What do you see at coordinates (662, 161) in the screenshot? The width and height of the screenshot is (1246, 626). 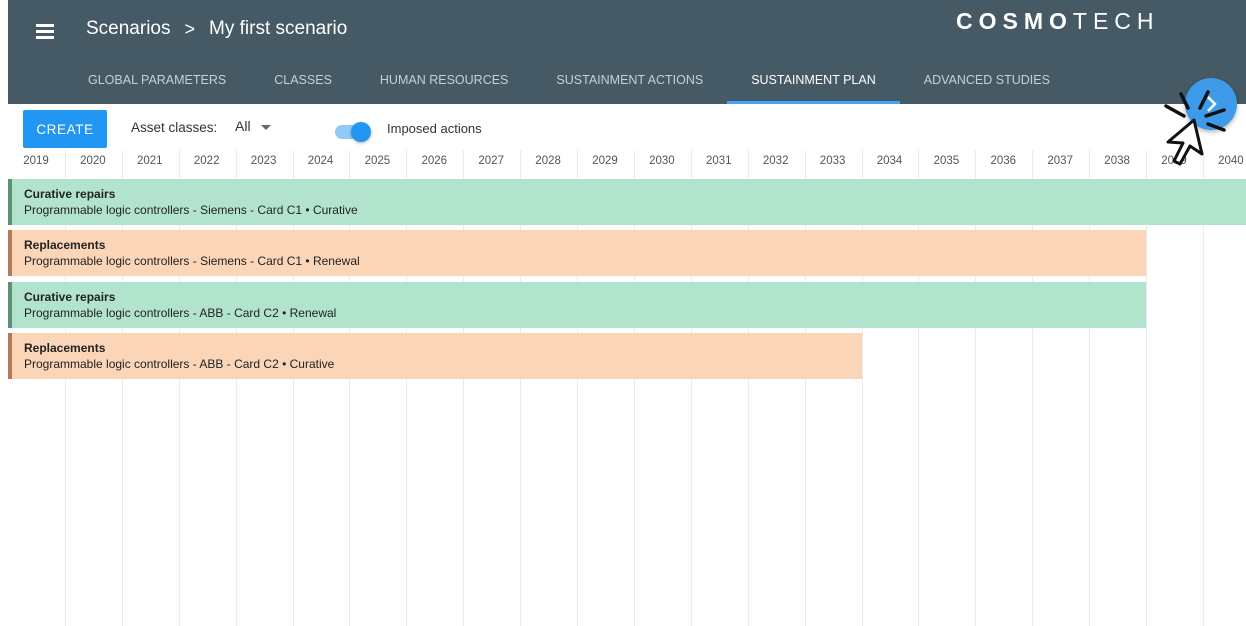 I see `year-label: 2030` at bounding box center [662, 161].